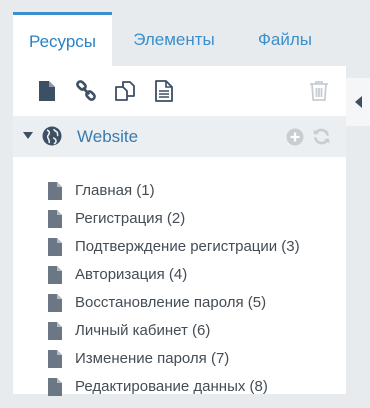  I want to click on new-weblink-button, so click(86, 91).